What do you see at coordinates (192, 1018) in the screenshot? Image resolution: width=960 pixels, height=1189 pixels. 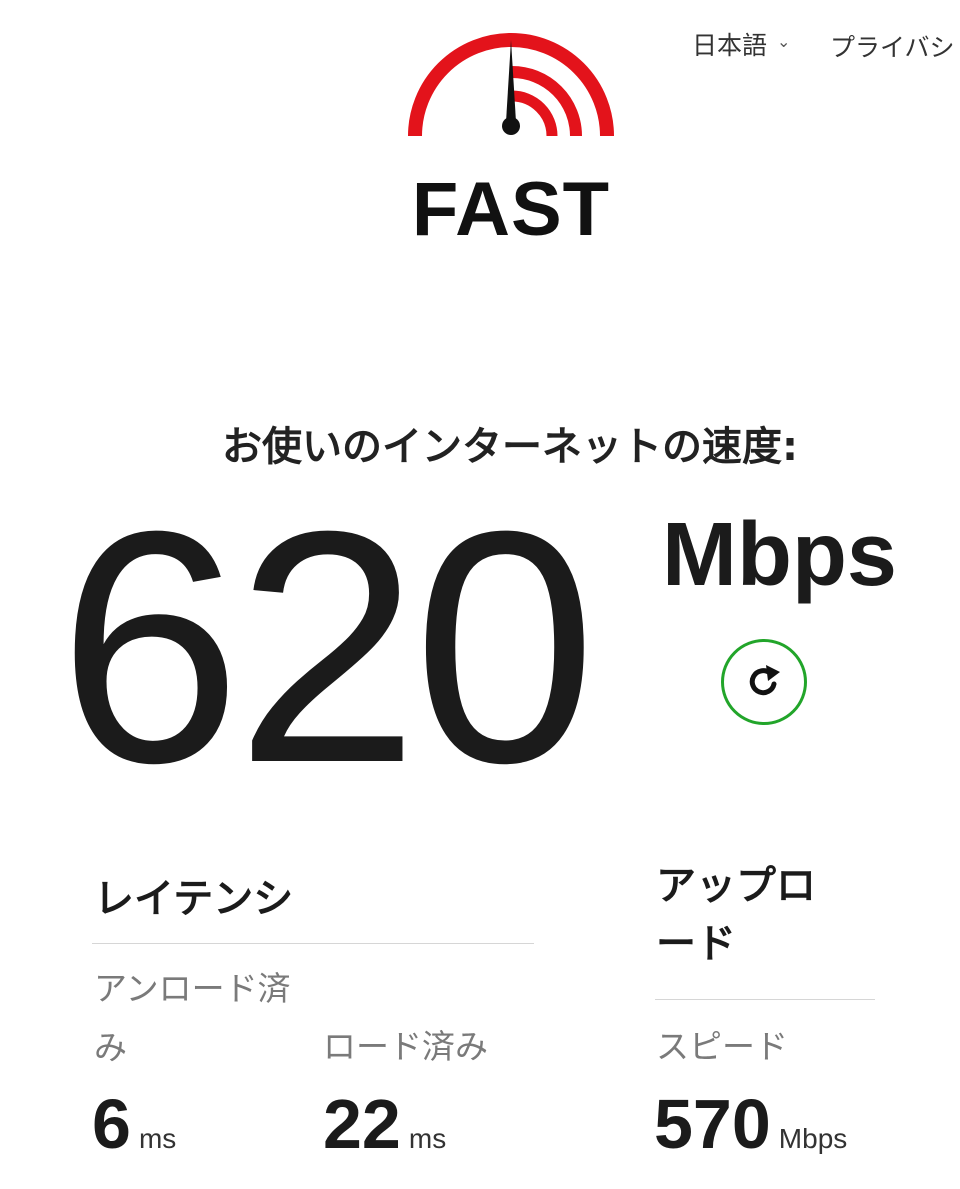 I see `unloaded-latency-label: アンロード済 み` at bounding box center [192, 1018].